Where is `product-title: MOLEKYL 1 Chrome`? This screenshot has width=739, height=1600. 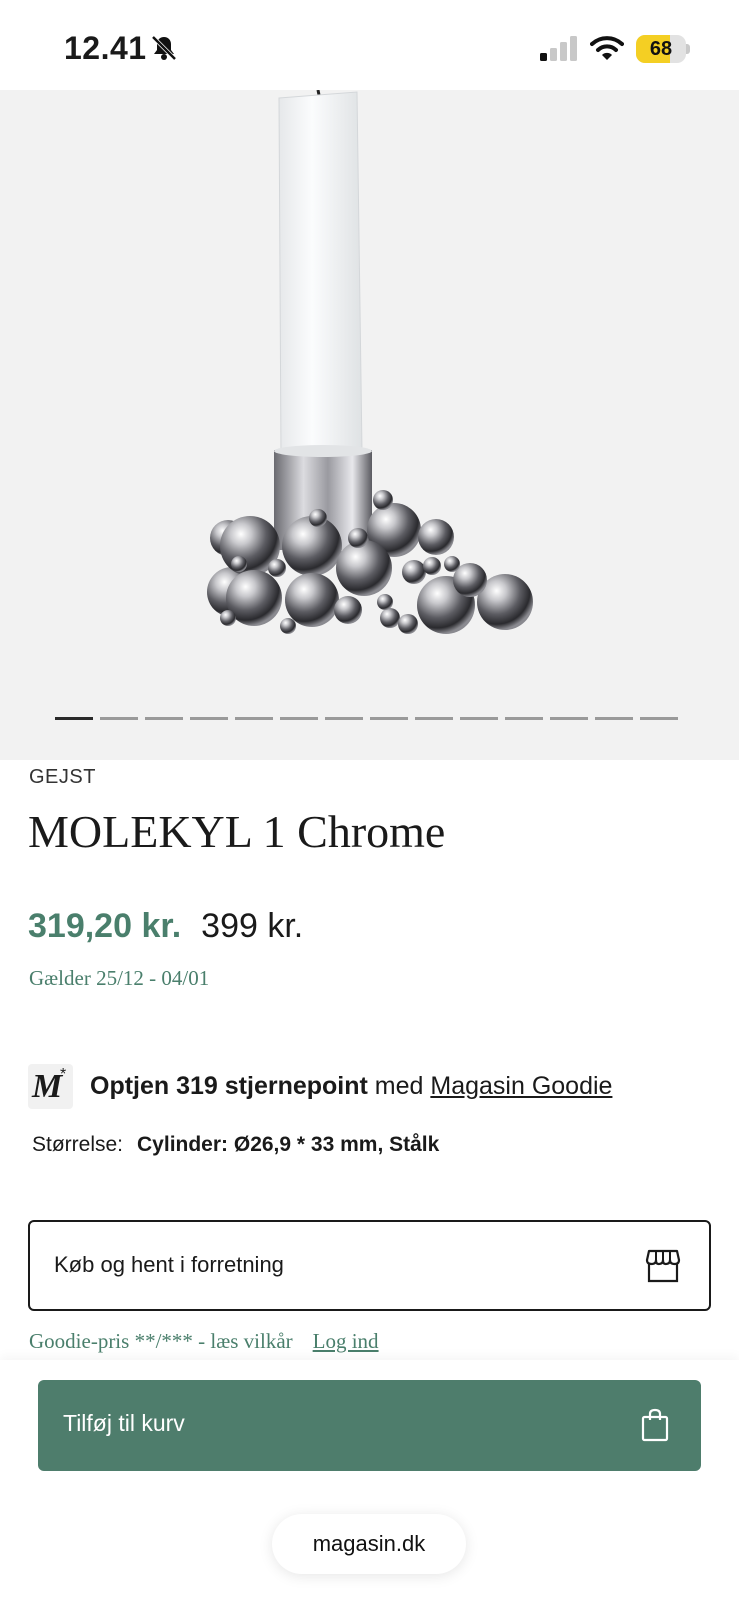 product-title: MOLEKYL 1 Chrome is located at coordinates (237, 831).